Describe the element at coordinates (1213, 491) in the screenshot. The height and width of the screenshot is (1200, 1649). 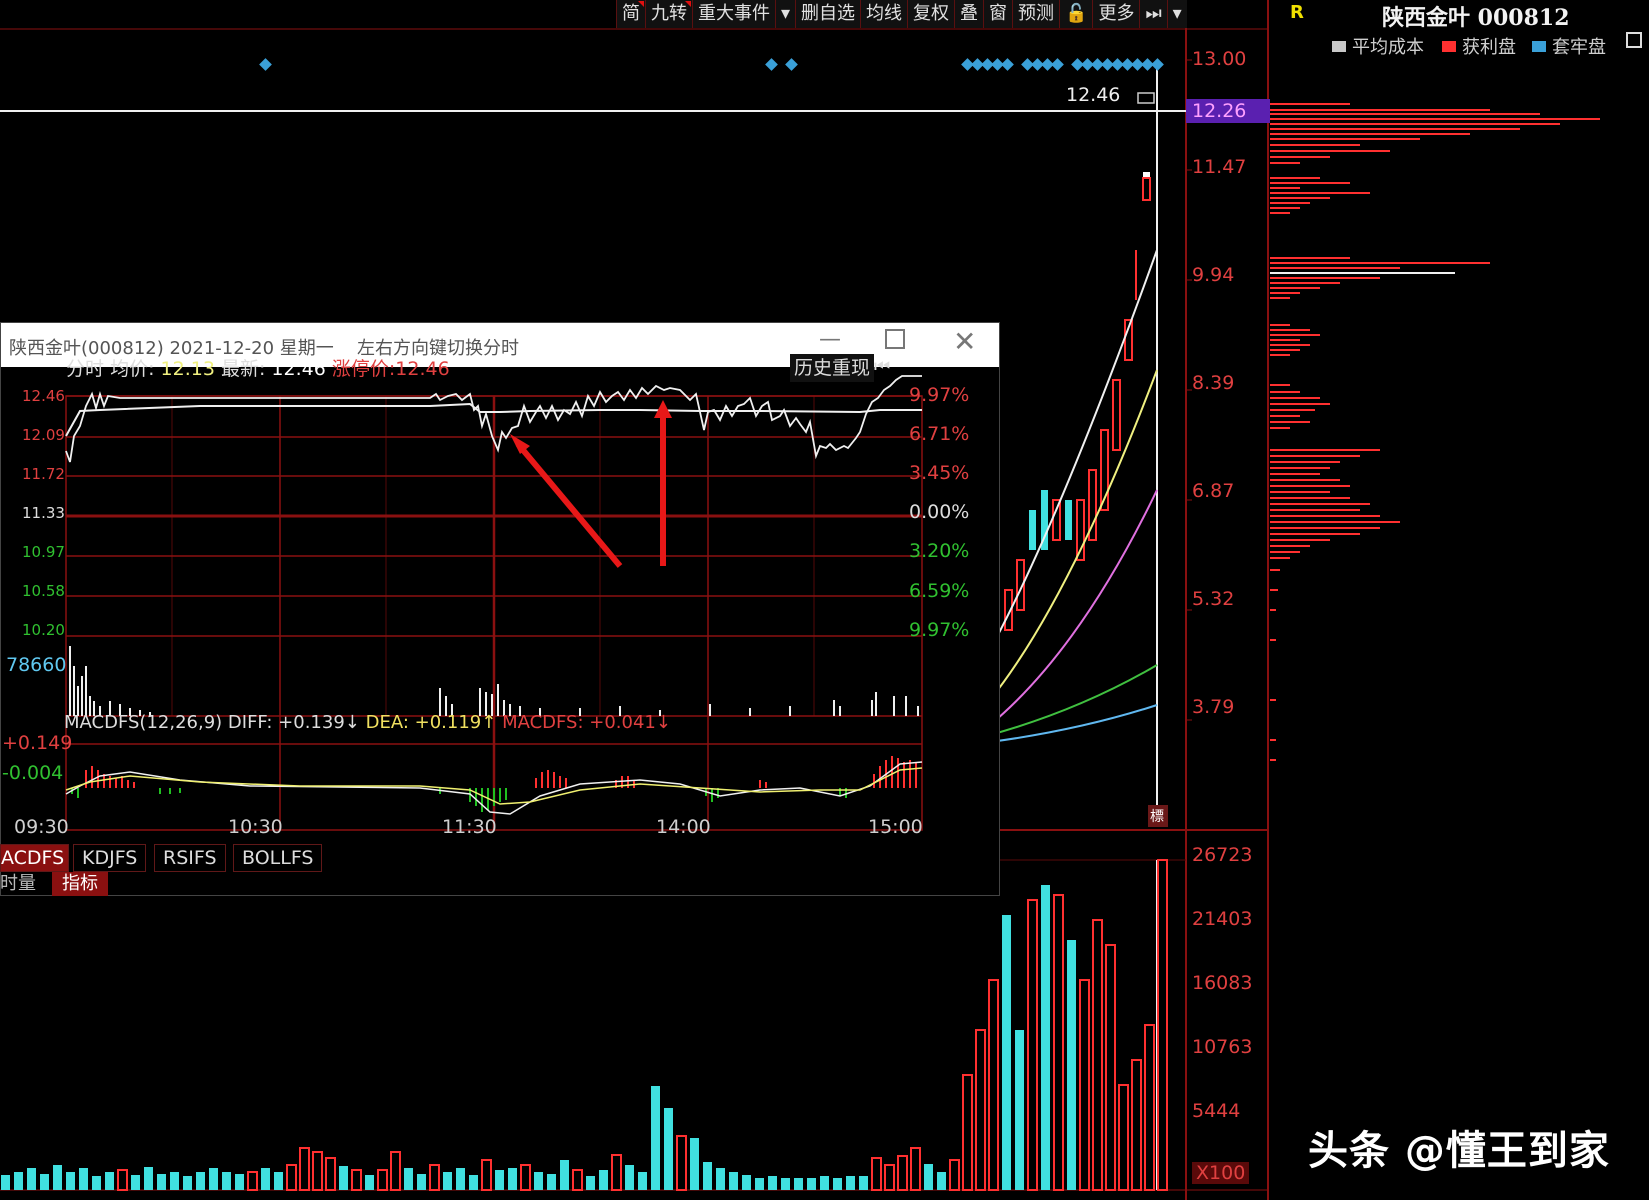
I see `price-tick: 6.87` at that location.